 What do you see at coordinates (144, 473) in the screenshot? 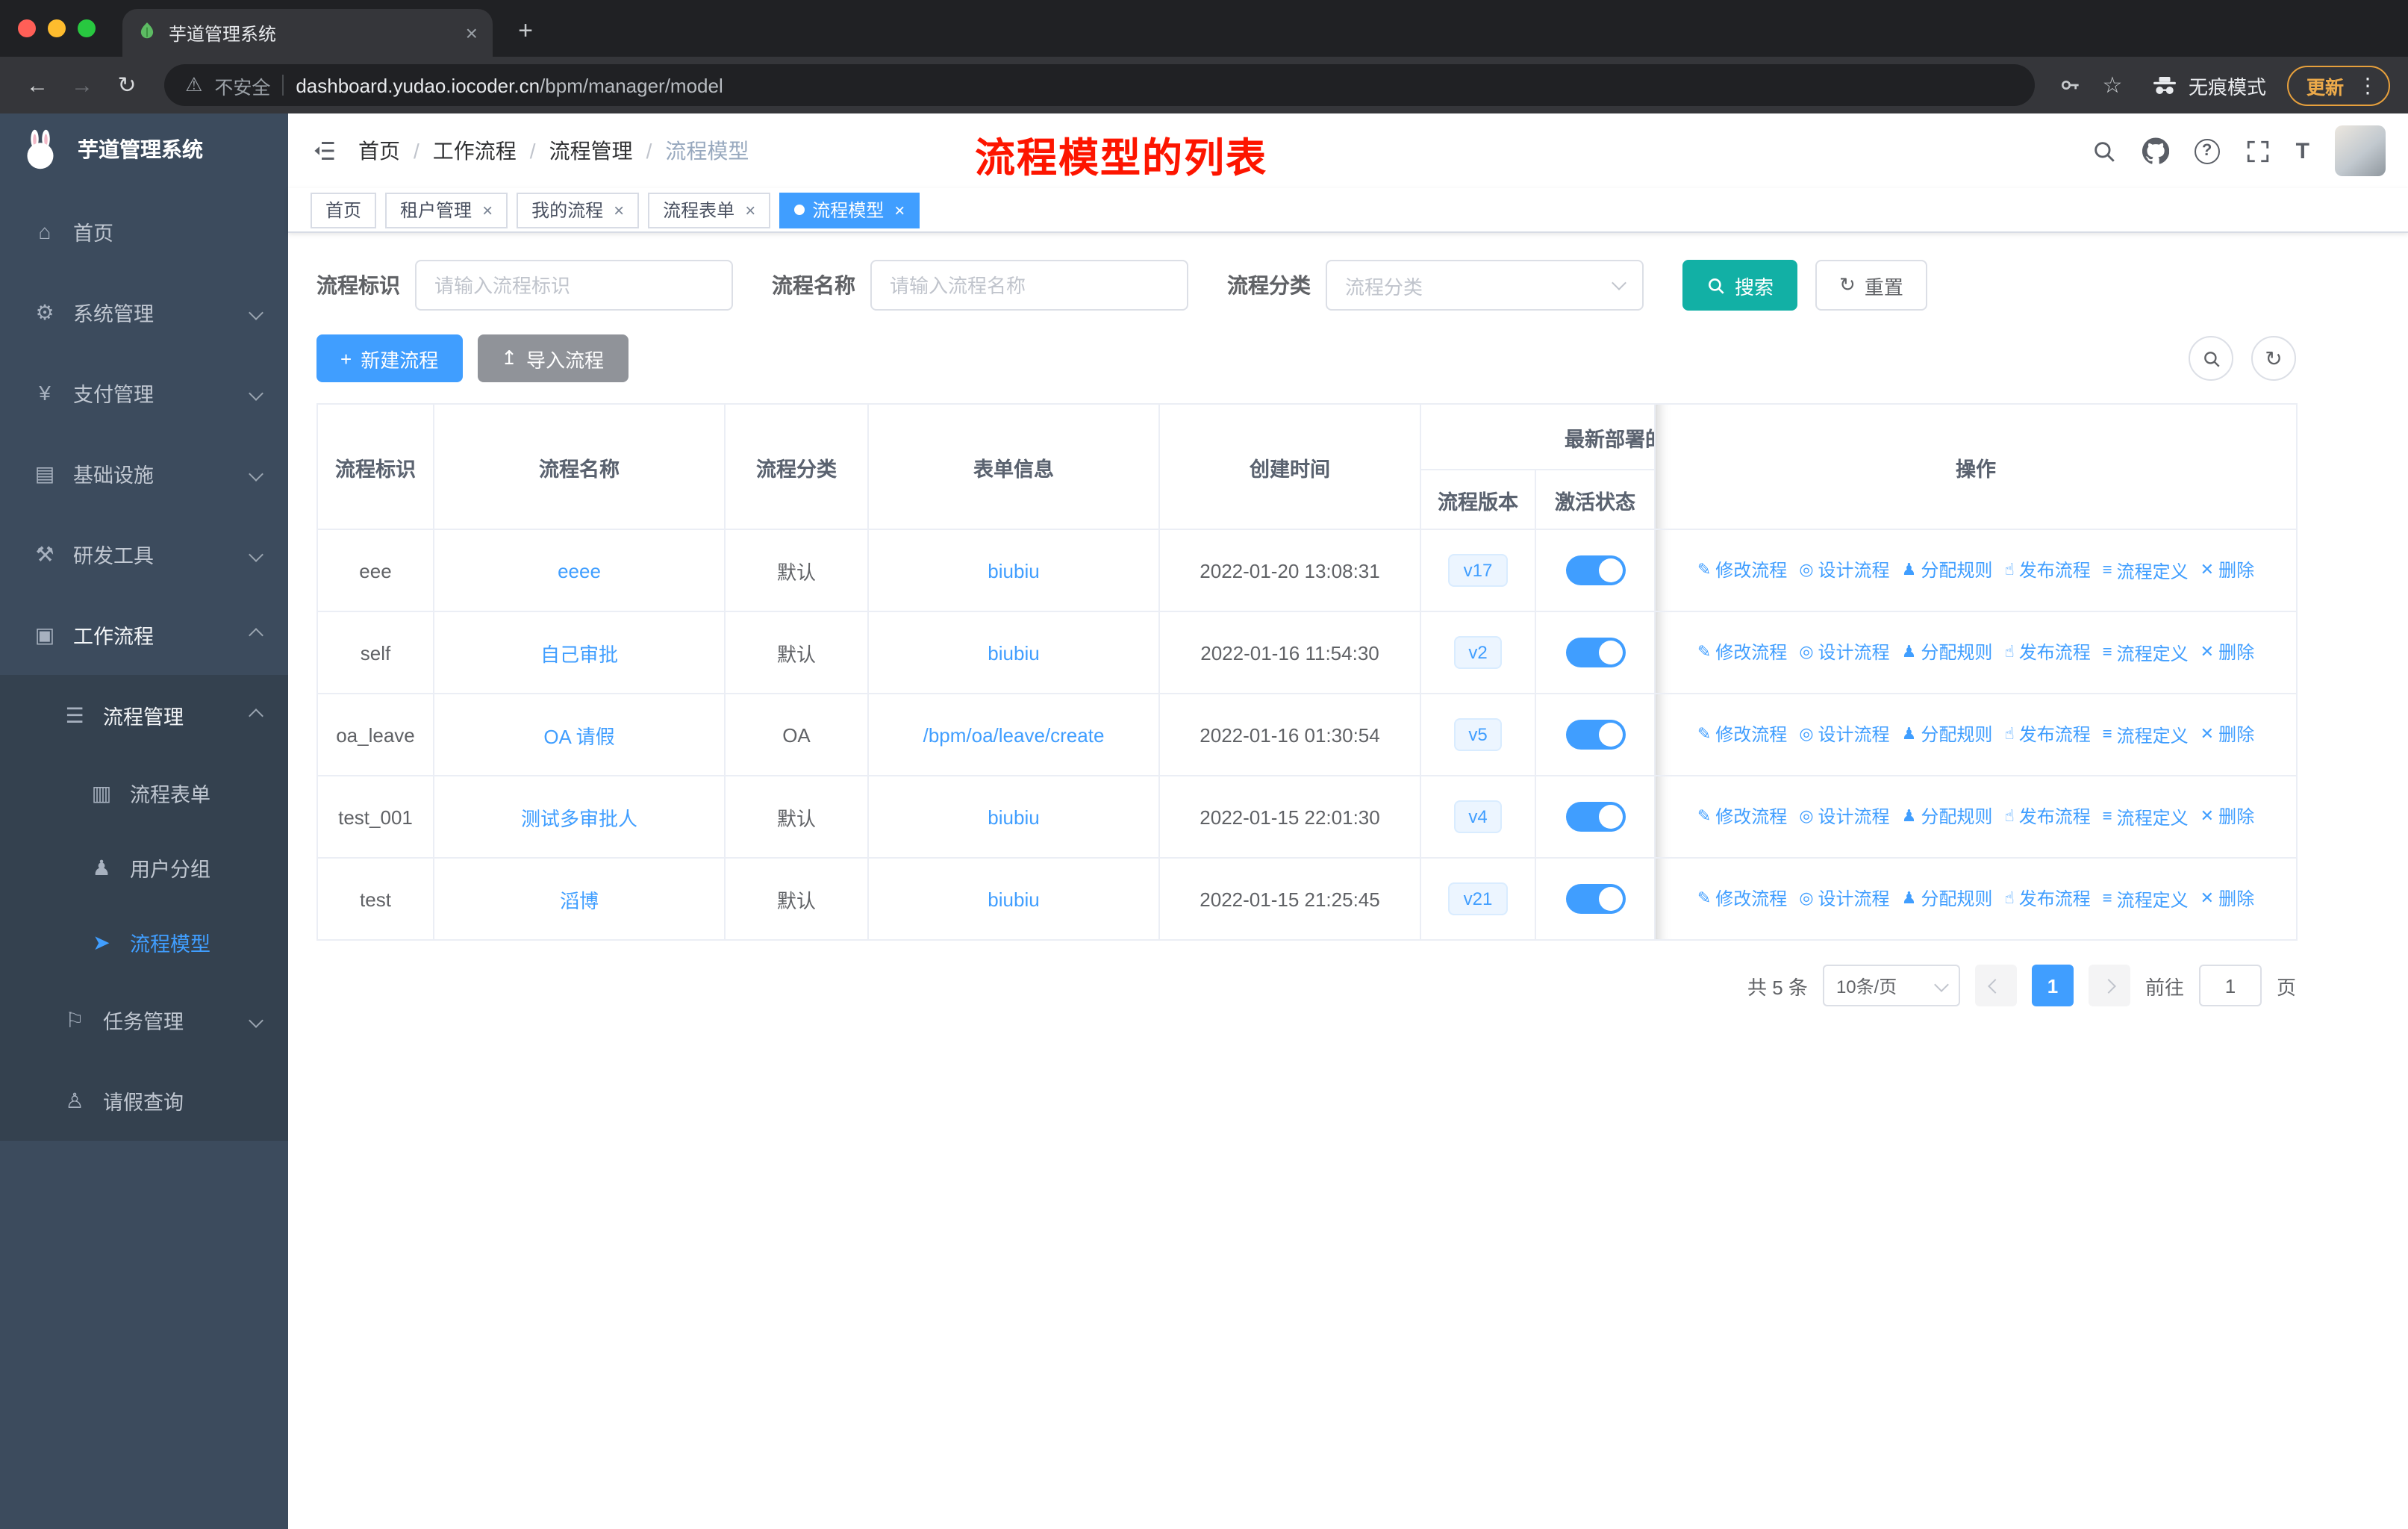
I see `sidebar-item-infrastructure: ▤ 基础设施` at bounding box center [144, 473].